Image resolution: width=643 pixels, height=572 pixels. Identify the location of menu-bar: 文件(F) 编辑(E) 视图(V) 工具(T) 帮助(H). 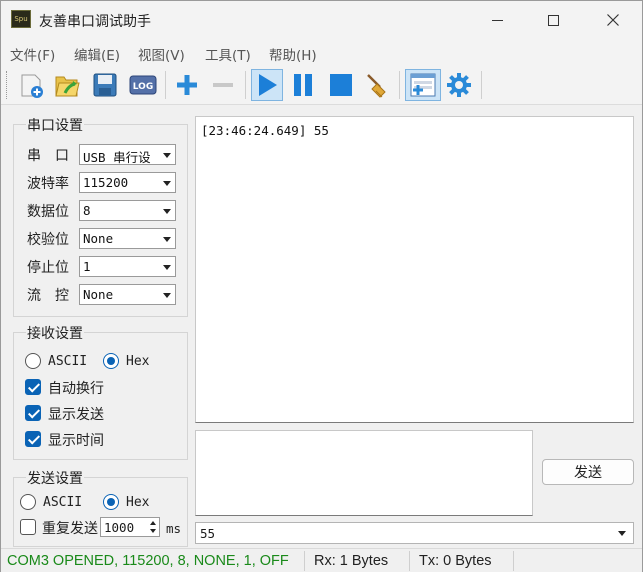
(321, 52).